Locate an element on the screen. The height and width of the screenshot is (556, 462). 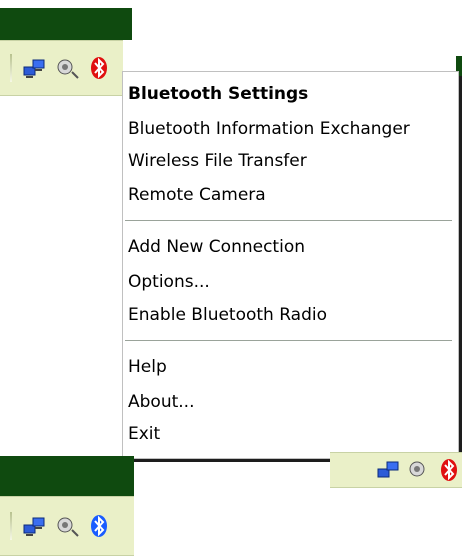
taskbar-bottom is located at coordinates (67, 476).